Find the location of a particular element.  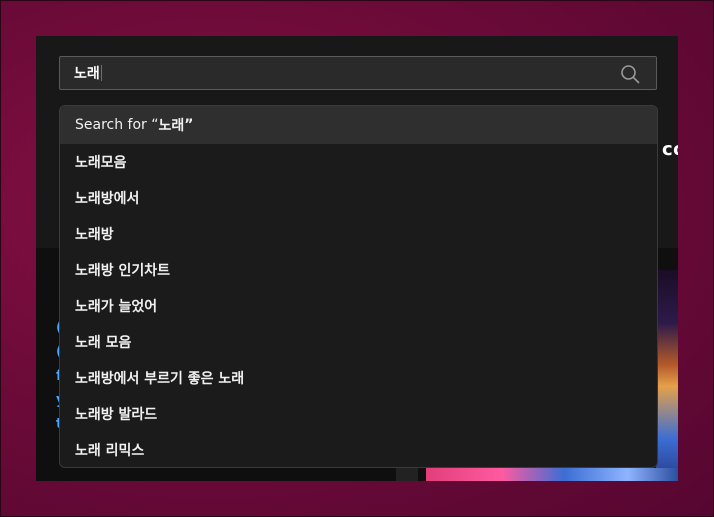

search-query-value: 노래 is located at coordinates (87, 74).